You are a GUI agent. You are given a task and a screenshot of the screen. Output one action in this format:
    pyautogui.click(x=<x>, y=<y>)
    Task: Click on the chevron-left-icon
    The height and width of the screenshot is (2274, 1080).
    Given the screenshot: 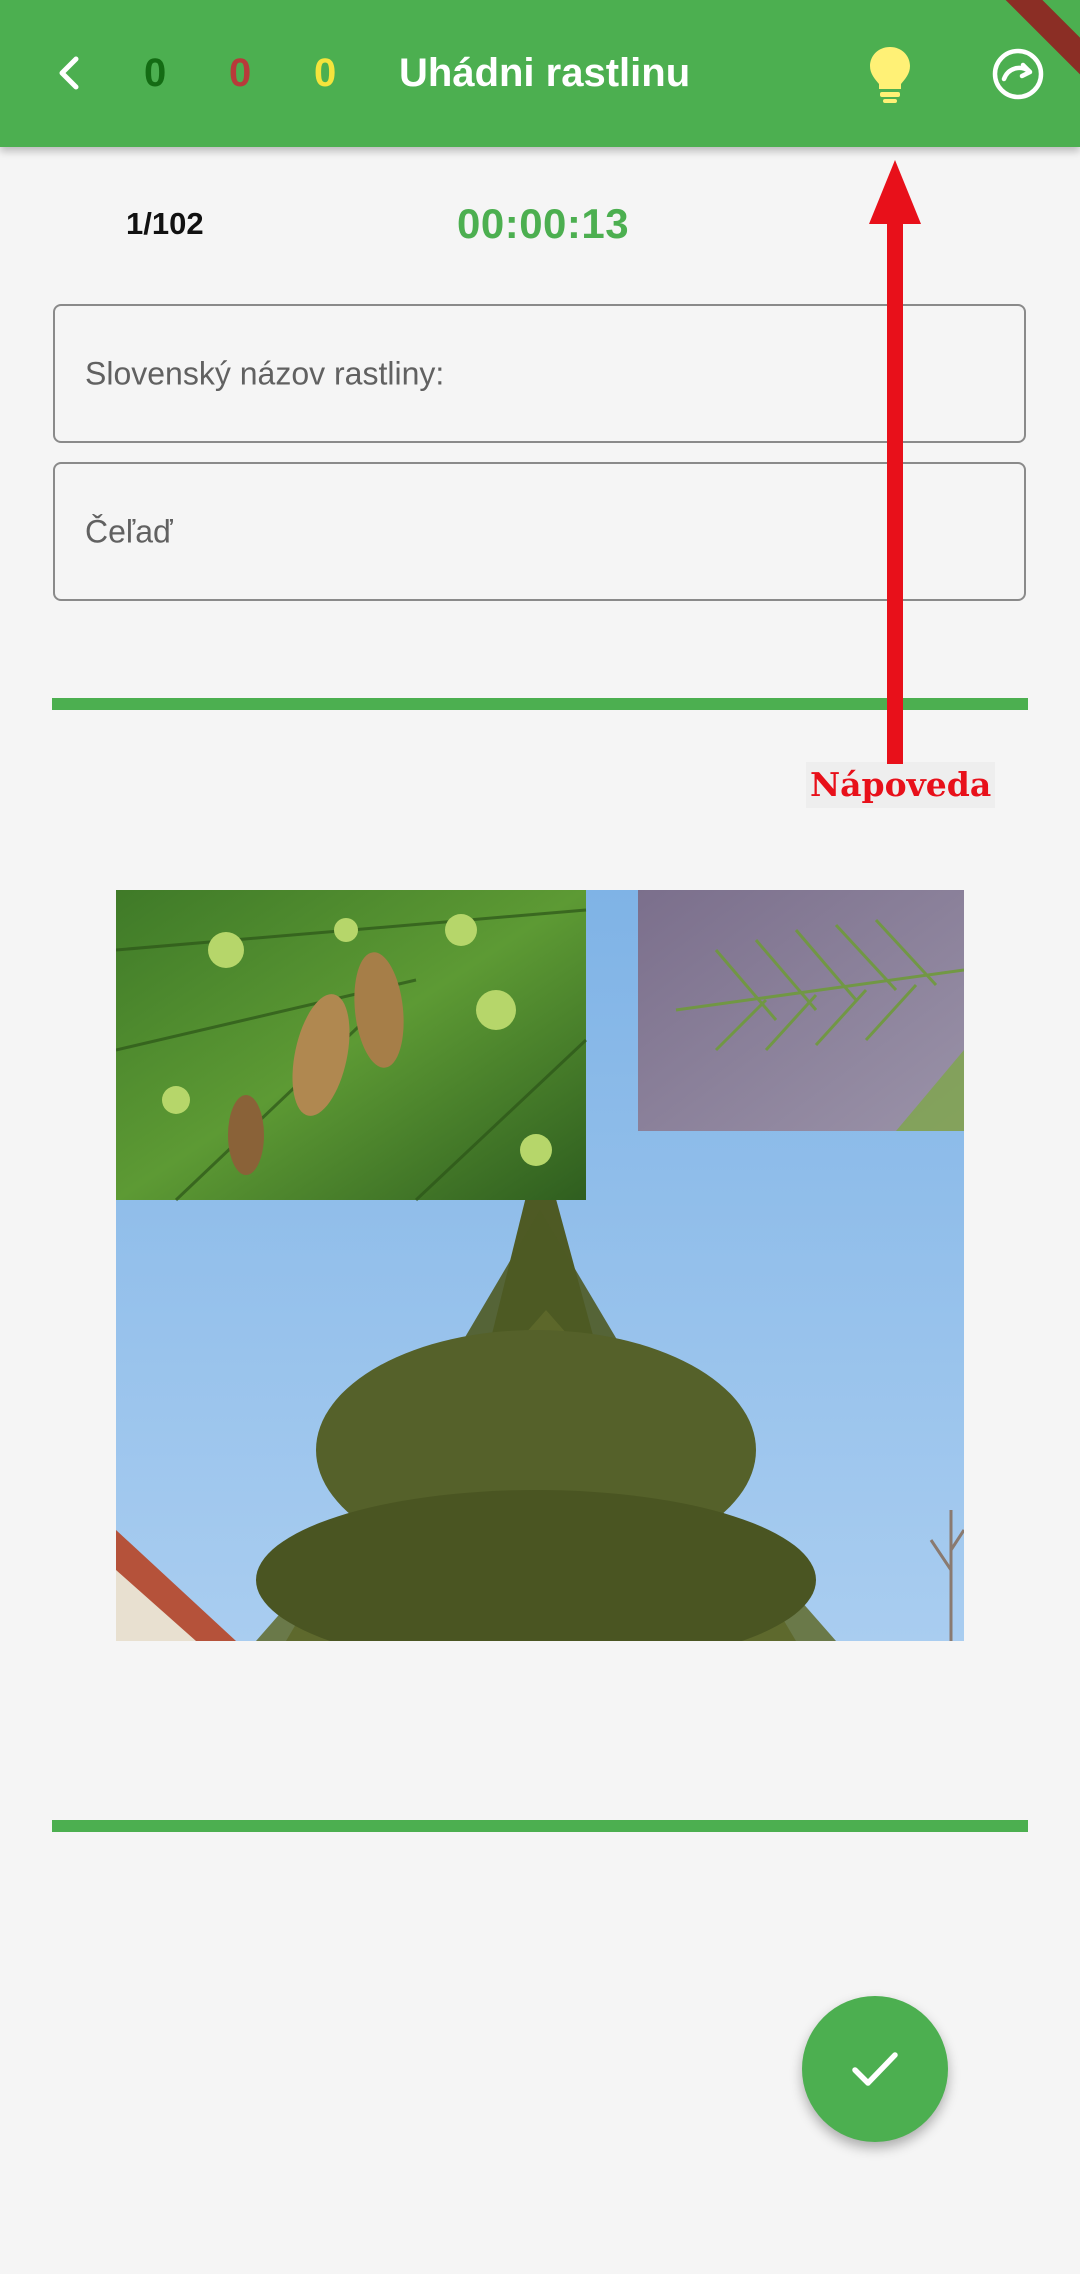 What is the action you would take?
    pyautogui.click(x=69, y=73)
    